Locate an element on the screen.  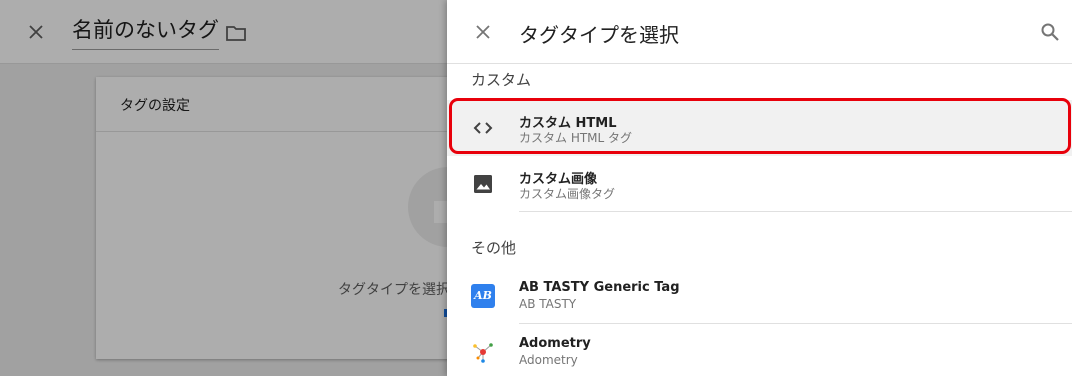
item-description: カスタム HTML タグ is located at coordinates (576, 138).